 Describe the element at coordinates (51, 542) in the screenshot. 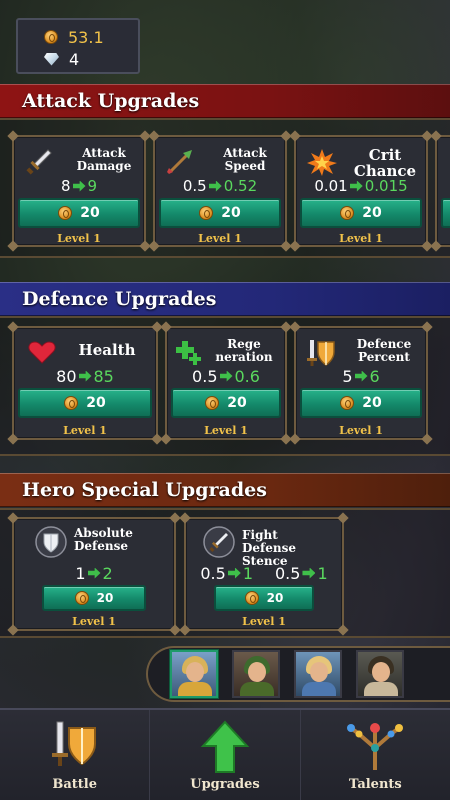

I see `shield-icon` at that location.